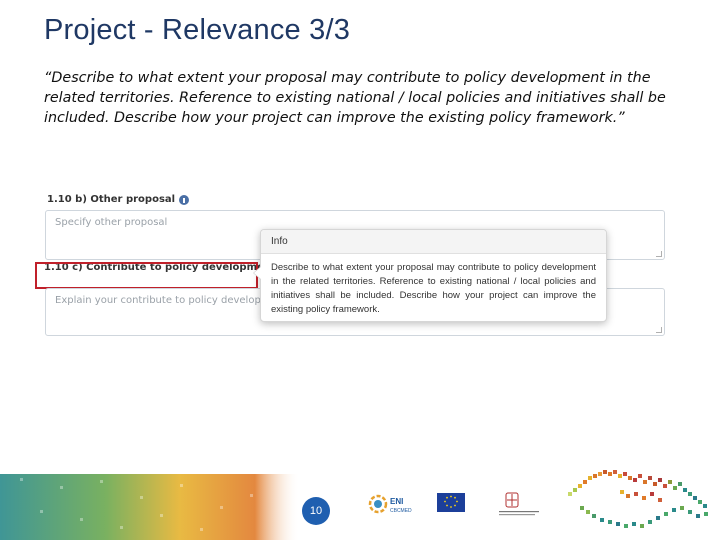  Describe the element at coordinates (640, 500) in the screenshot. I see `mediterranean-map-graphic` at that location.